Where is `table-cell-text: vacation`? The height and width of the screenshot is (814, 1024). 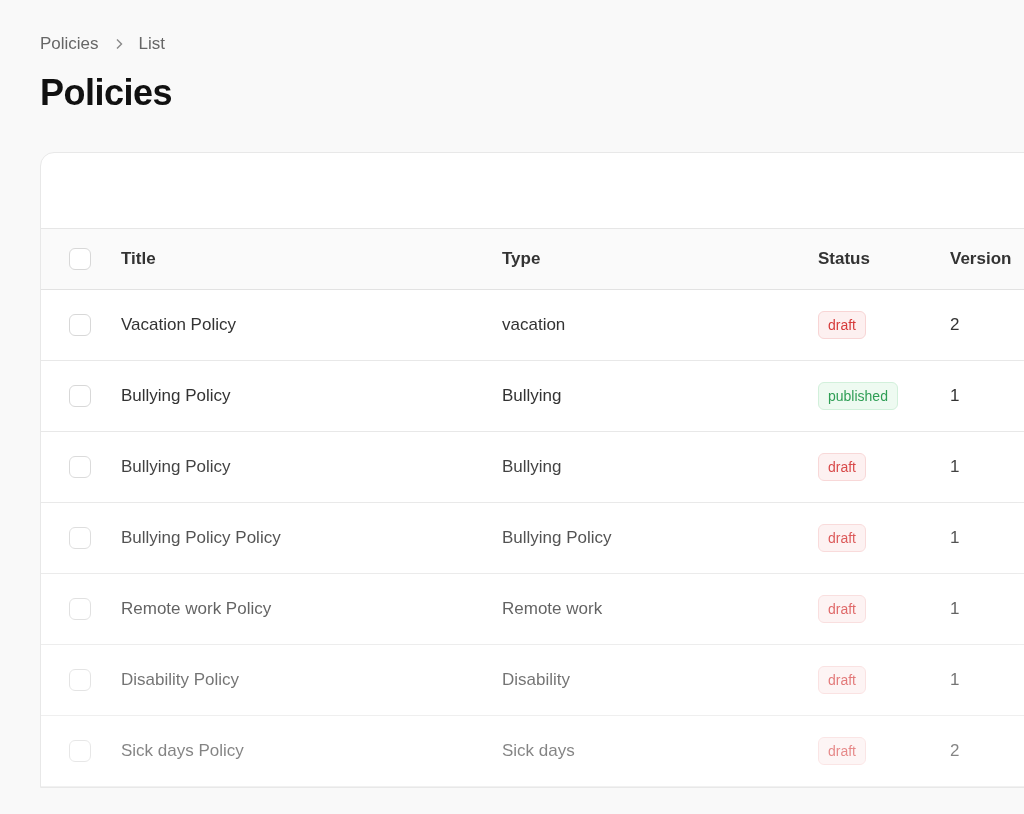
table-cell-text: vacation is located at coordinates (534, 325).